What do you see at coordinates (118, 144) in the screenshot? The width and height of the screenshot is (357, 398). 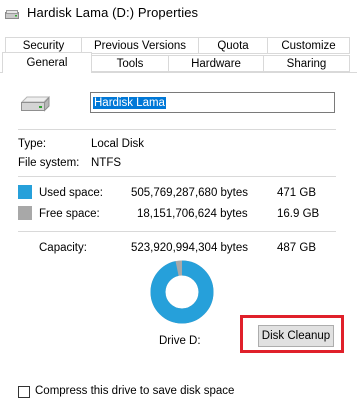 I see `type-value: Local Disk` at bounding box center [118, 144].